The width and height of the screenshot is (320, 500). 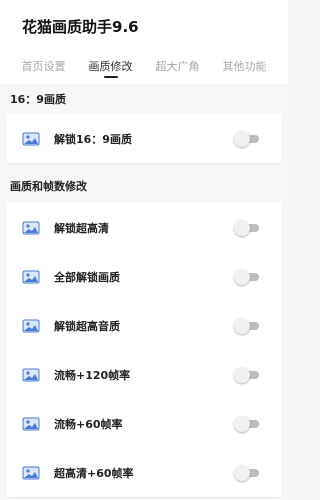 What do you see at coordinates (144, 472) in the screenshot?
I see `setting-row-ultra-hd-60fps: 超高清+60帧率` at bounding box center [144, 472].